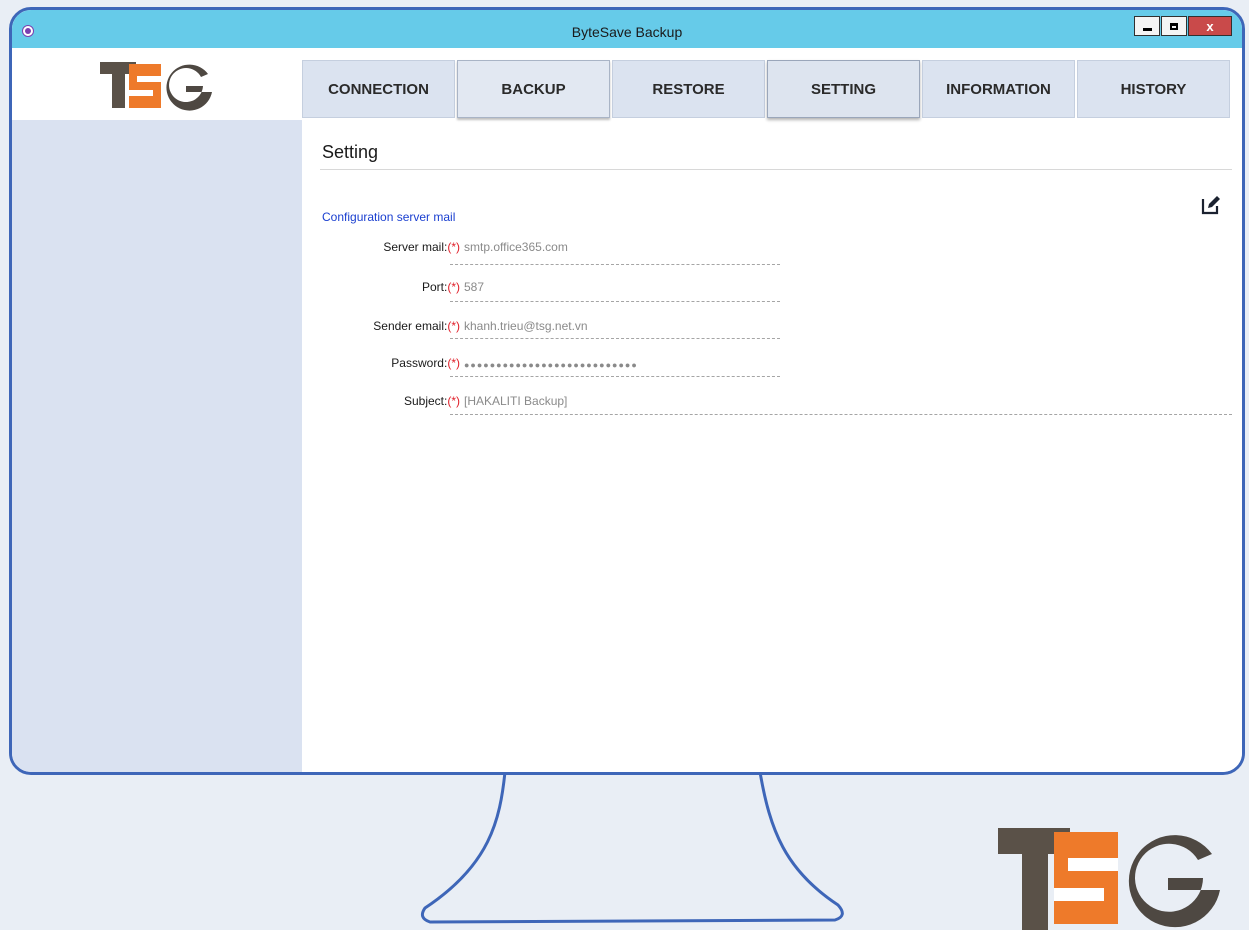 This screenshot has height=930, width=1249. Describe the element at coordinates (388, 217) in the screenshot. I see `configuration-server-mail-link: Configuration server mail` at that location.